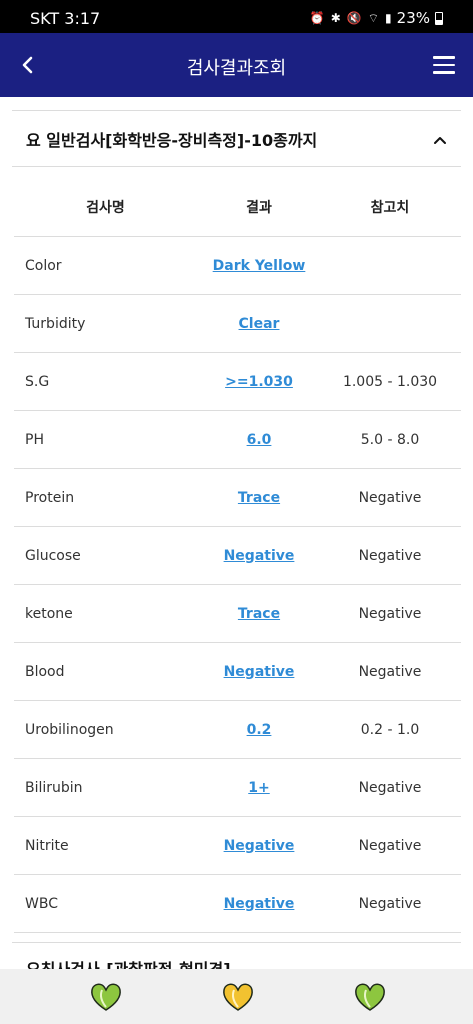  I want to click on header-reference: 참고치, so click(390, 207).